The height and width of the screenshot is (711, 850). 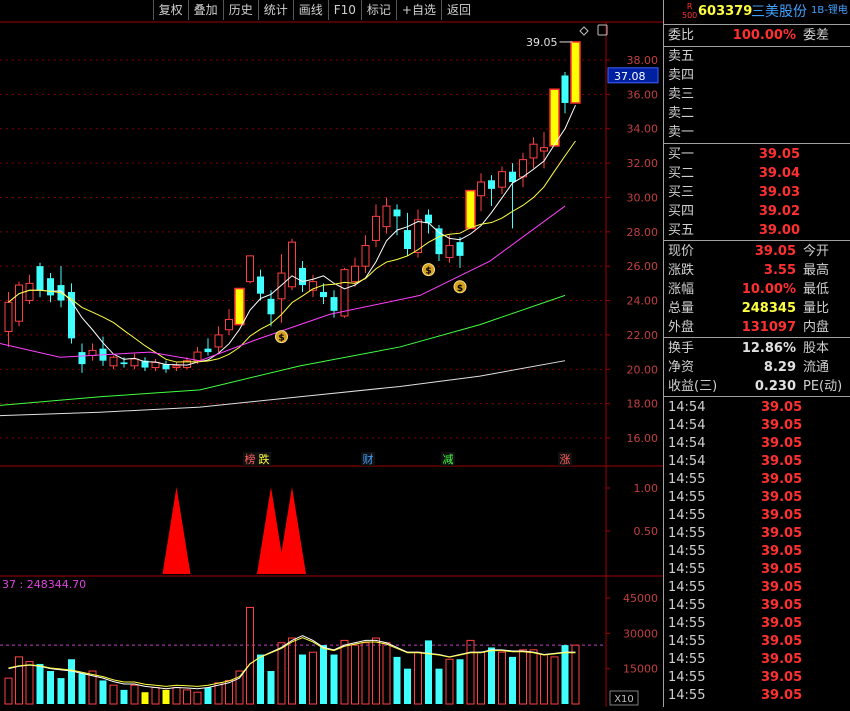 I want to click on tick-time: 14:54, so click(x=687, y=425).